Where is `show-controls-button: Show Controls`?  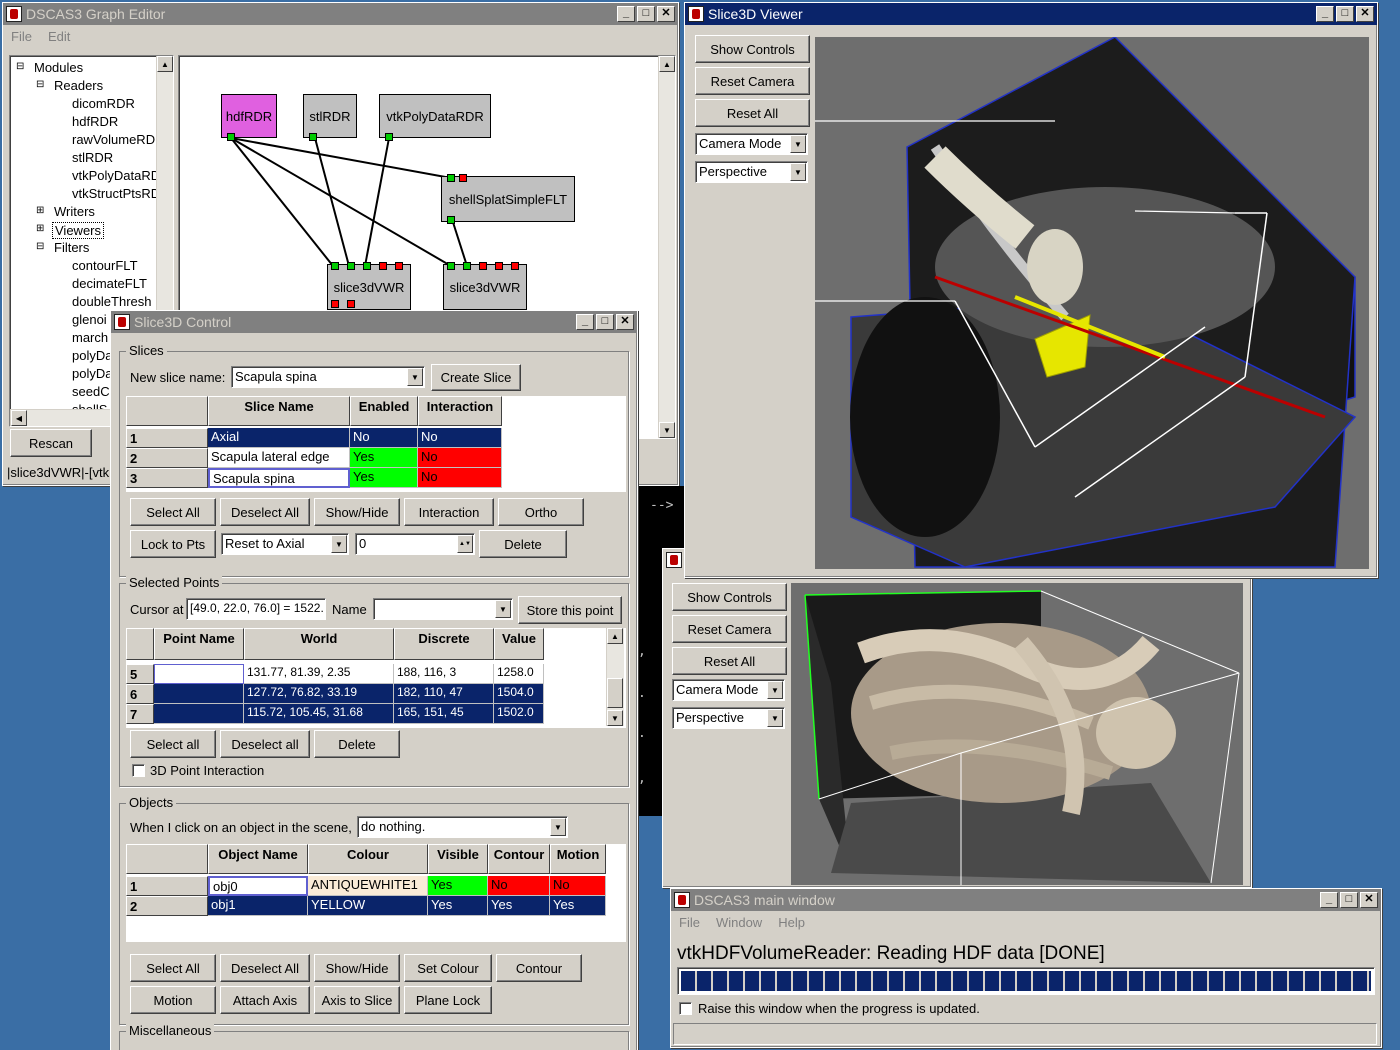 show-controls-button: Show Controls is located at coordinates (752, 49).